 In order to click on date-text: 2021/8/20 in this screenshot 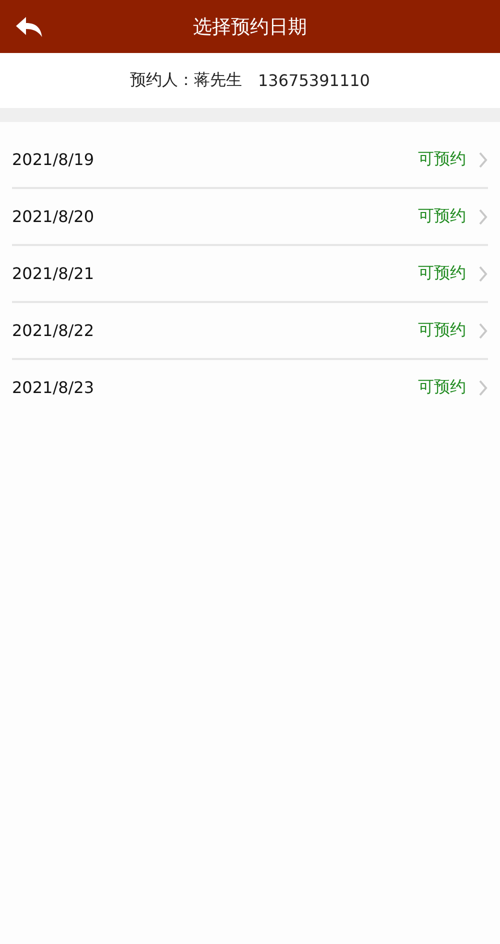, I will do `click(54, 216)`.